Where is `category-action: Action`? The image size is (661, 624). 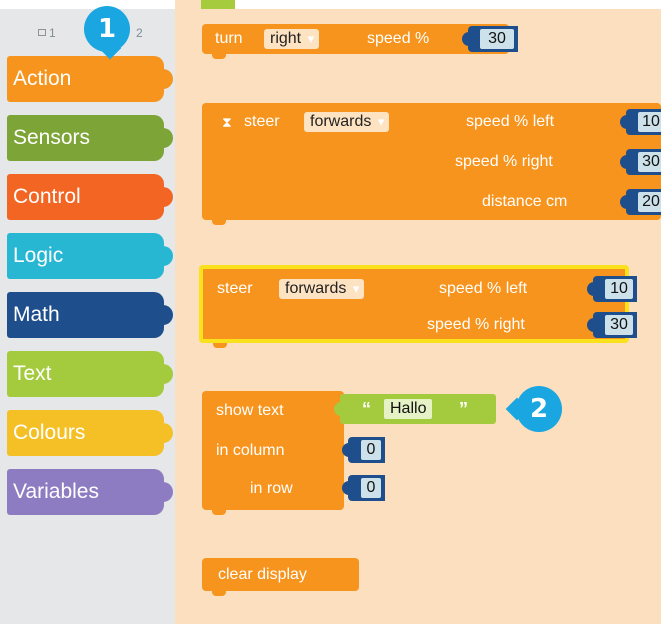
category-action: Action is located at coordinates (90, 79).